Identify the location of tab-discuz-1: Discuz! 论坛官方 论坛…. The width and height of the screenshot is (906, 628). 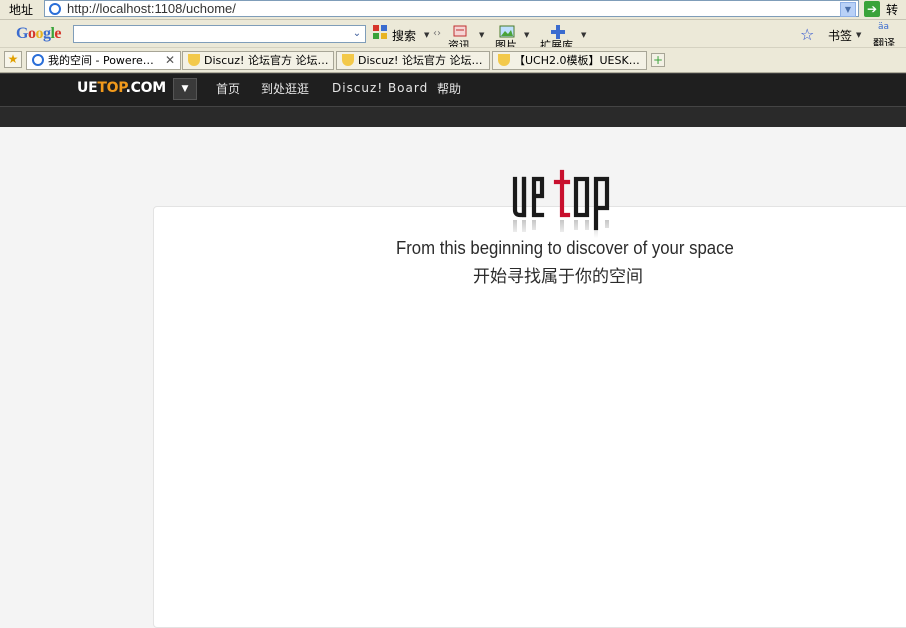
(258, 60).